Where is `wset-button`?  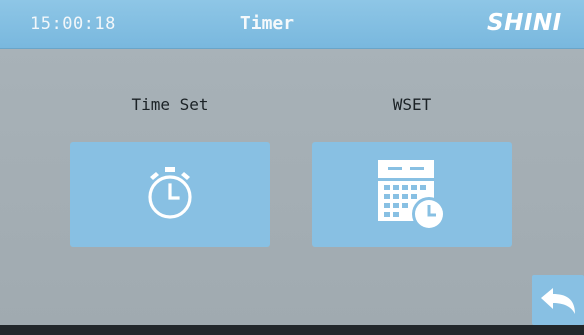
wset-button is located at coordinates (412, 194).